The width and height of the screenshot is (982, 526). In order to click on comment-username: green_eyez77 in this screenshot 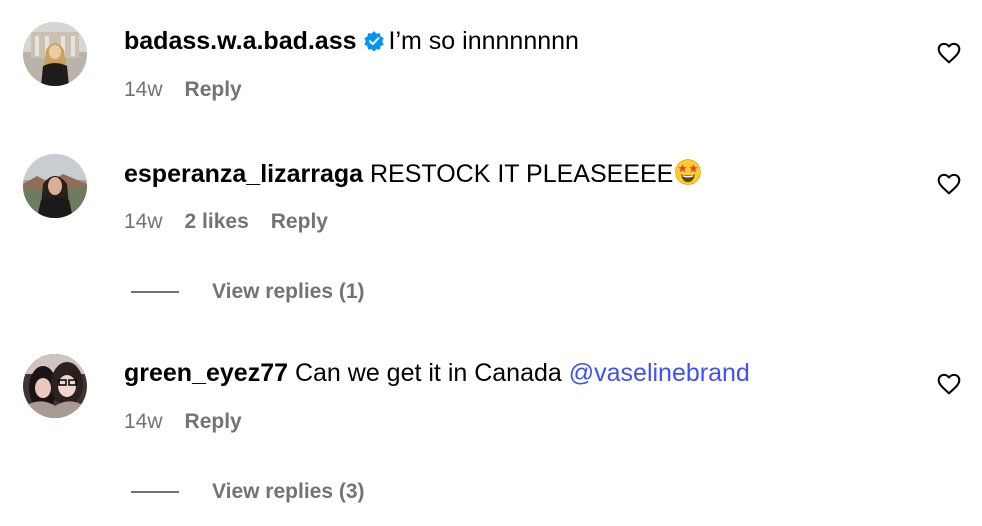, I will do `click(206, 373)`.